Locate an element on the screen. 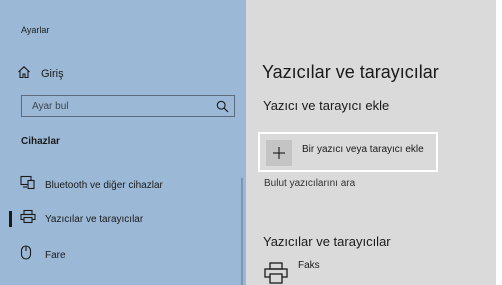 This screenshot has height=285, width=502. add-printer-button: Bir yazıcı veya tarayıcı ekle is located at coordinates (348, 152).